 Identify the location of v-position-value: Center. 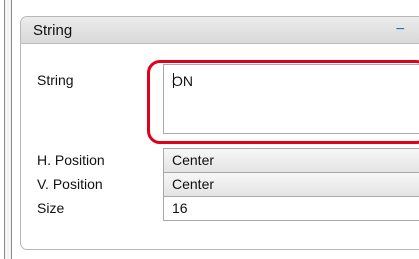
(193, 184).